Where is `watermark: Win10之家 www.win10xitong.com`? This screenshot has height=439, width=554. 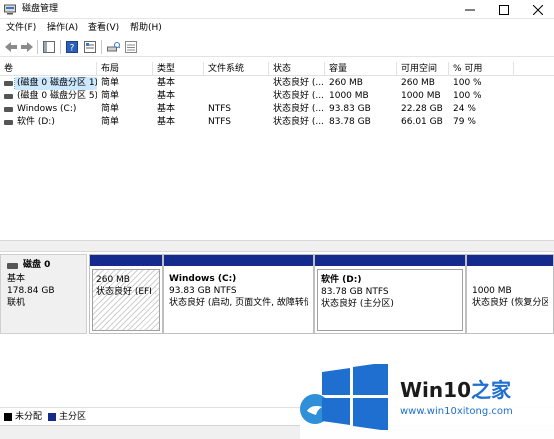 watermark: Win10之家 www.win10xitong.com is located at coordinates (427, 395).